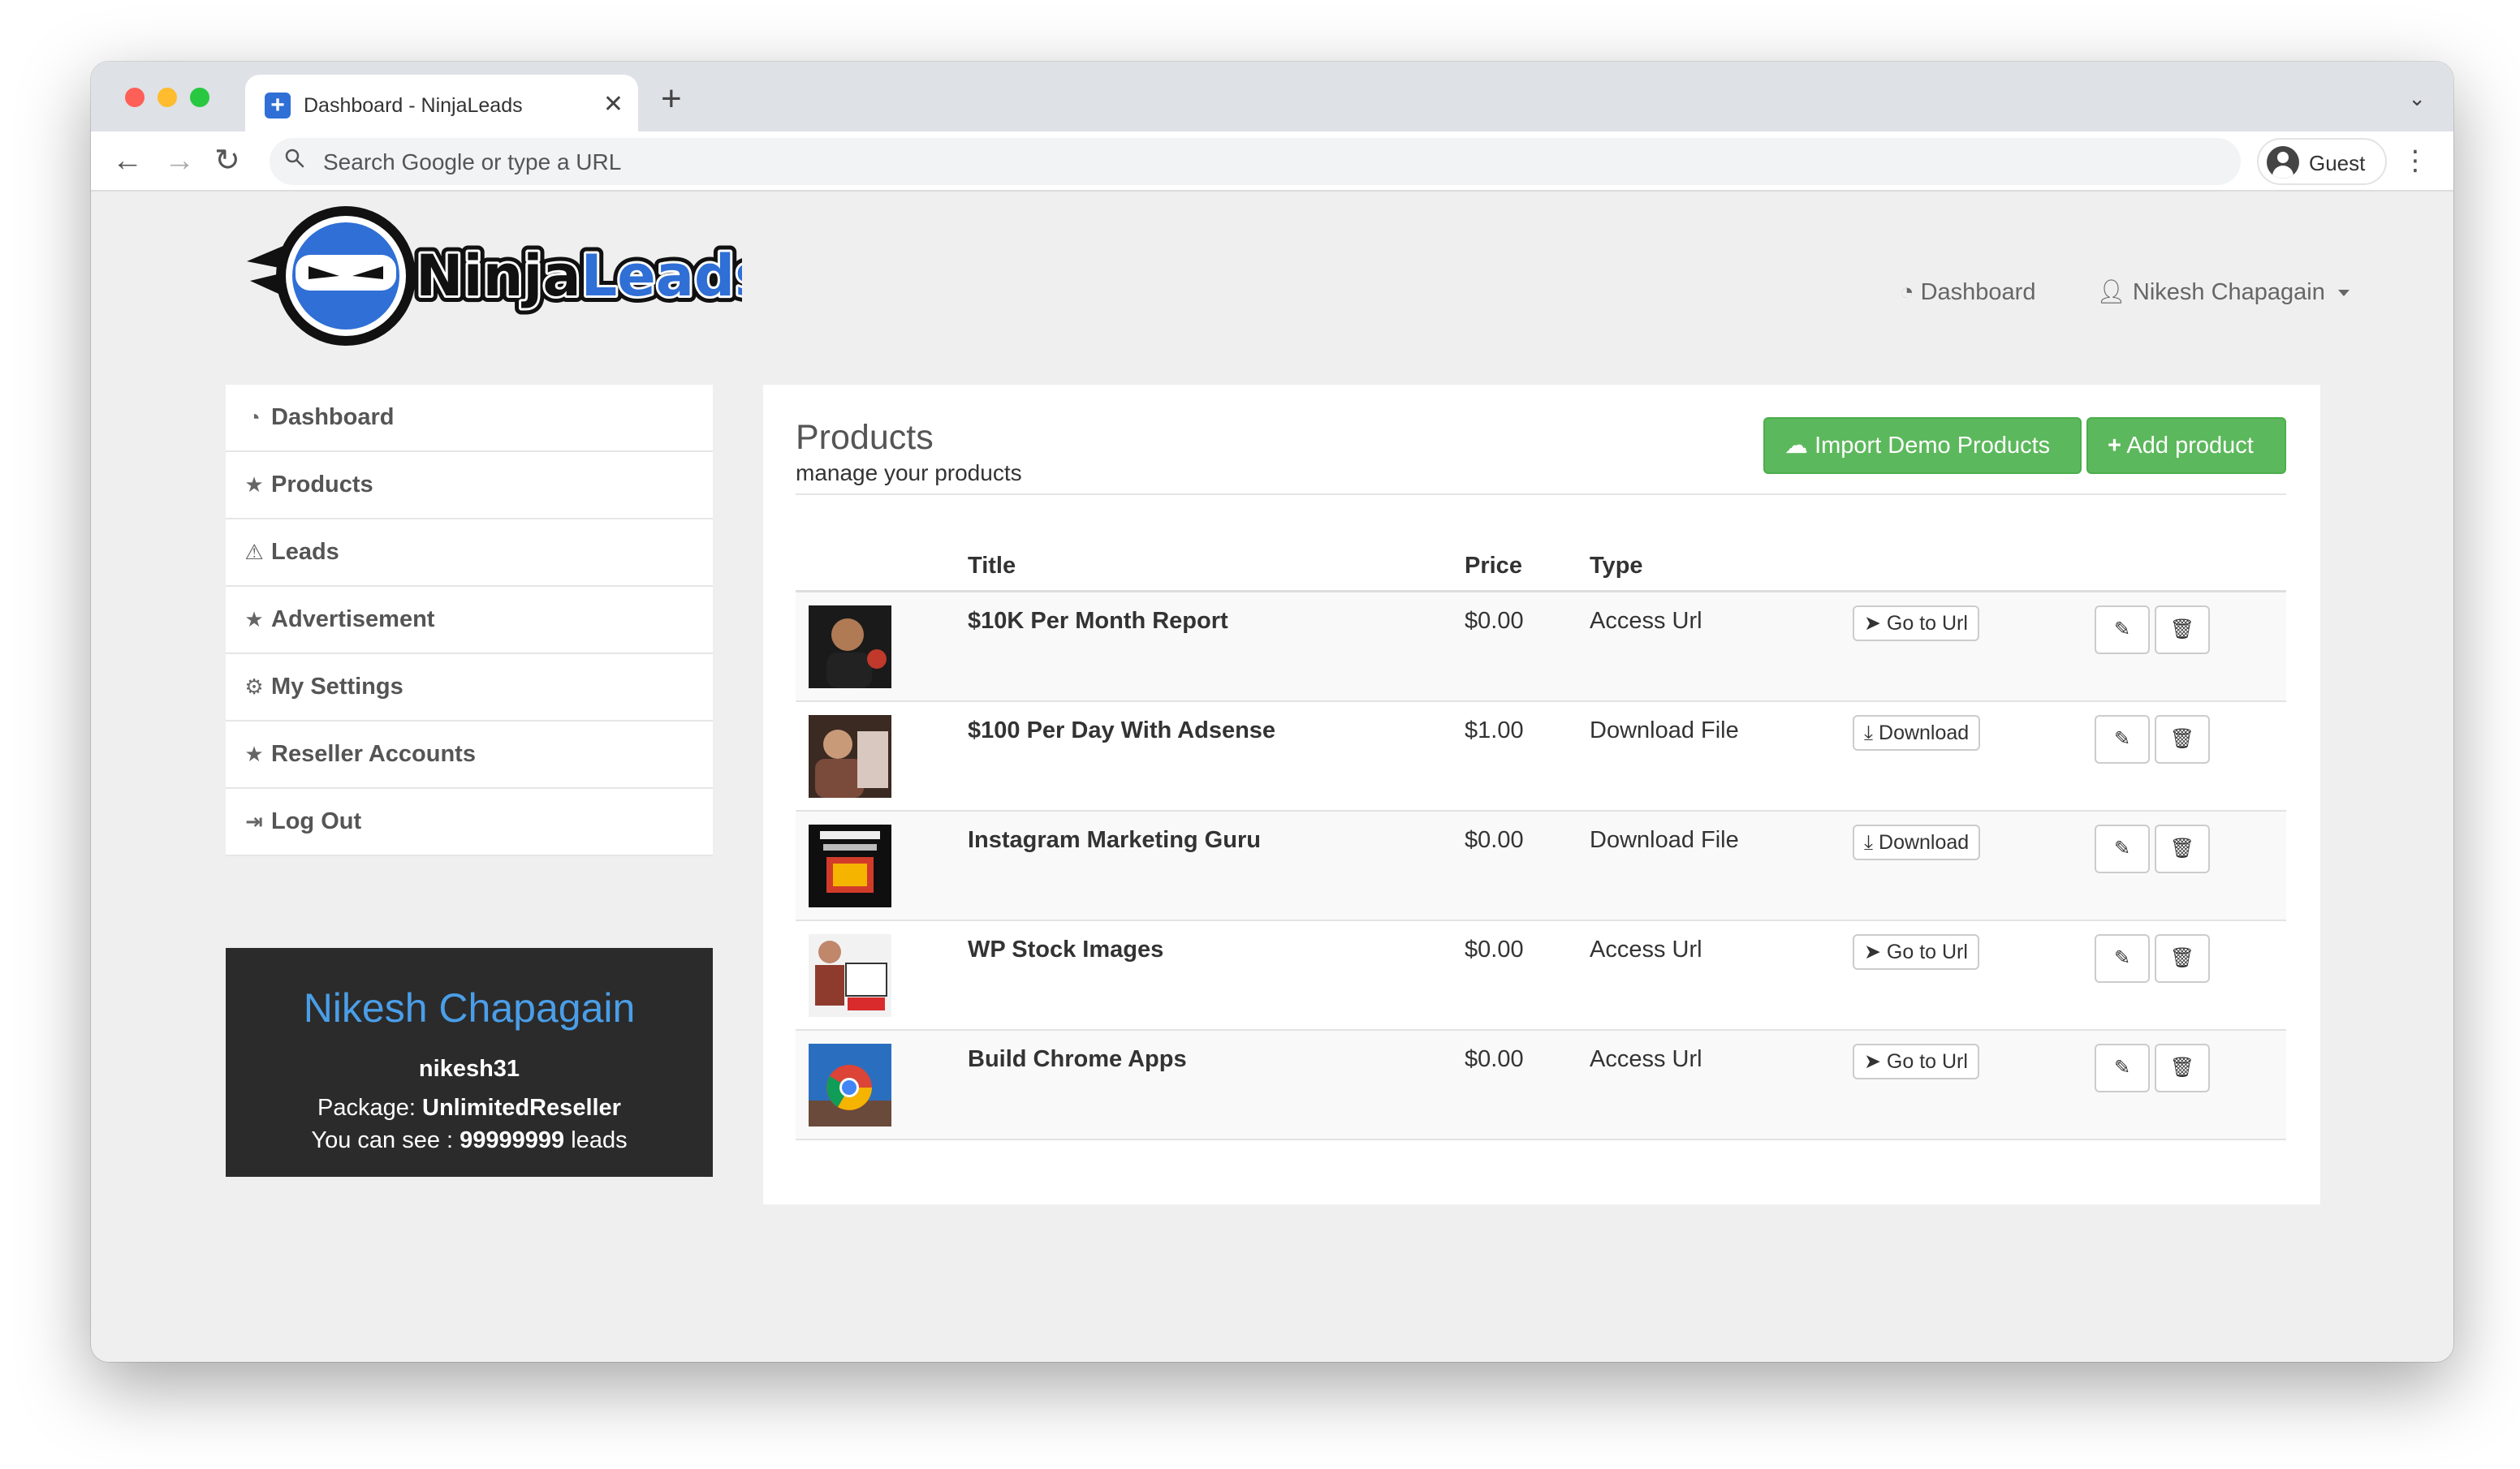  Describe the element at coordinates (305, 552) in the screenshot. I see `sidebar-item-label: Leads` at that location.